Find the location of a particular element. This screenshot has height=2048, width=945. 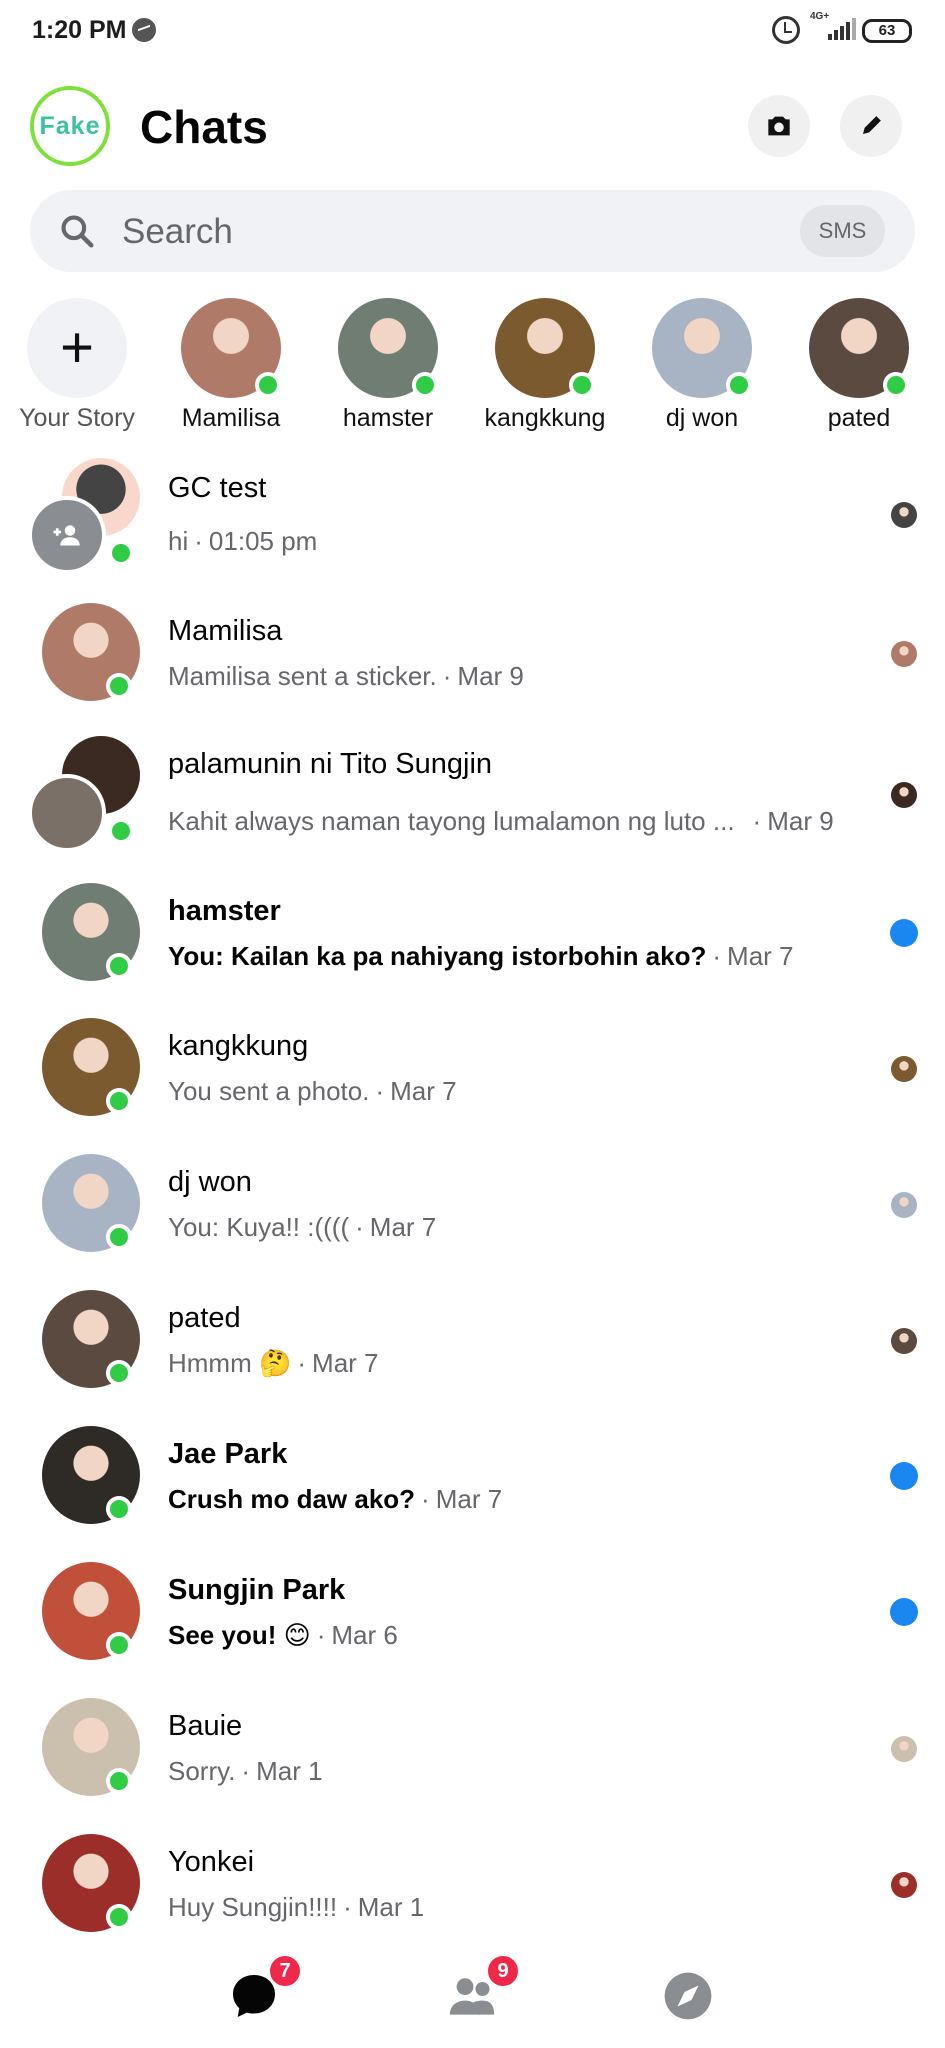

chat-preview: See you! 😊 · Mar 6 is located at coordinates (283, 1635).